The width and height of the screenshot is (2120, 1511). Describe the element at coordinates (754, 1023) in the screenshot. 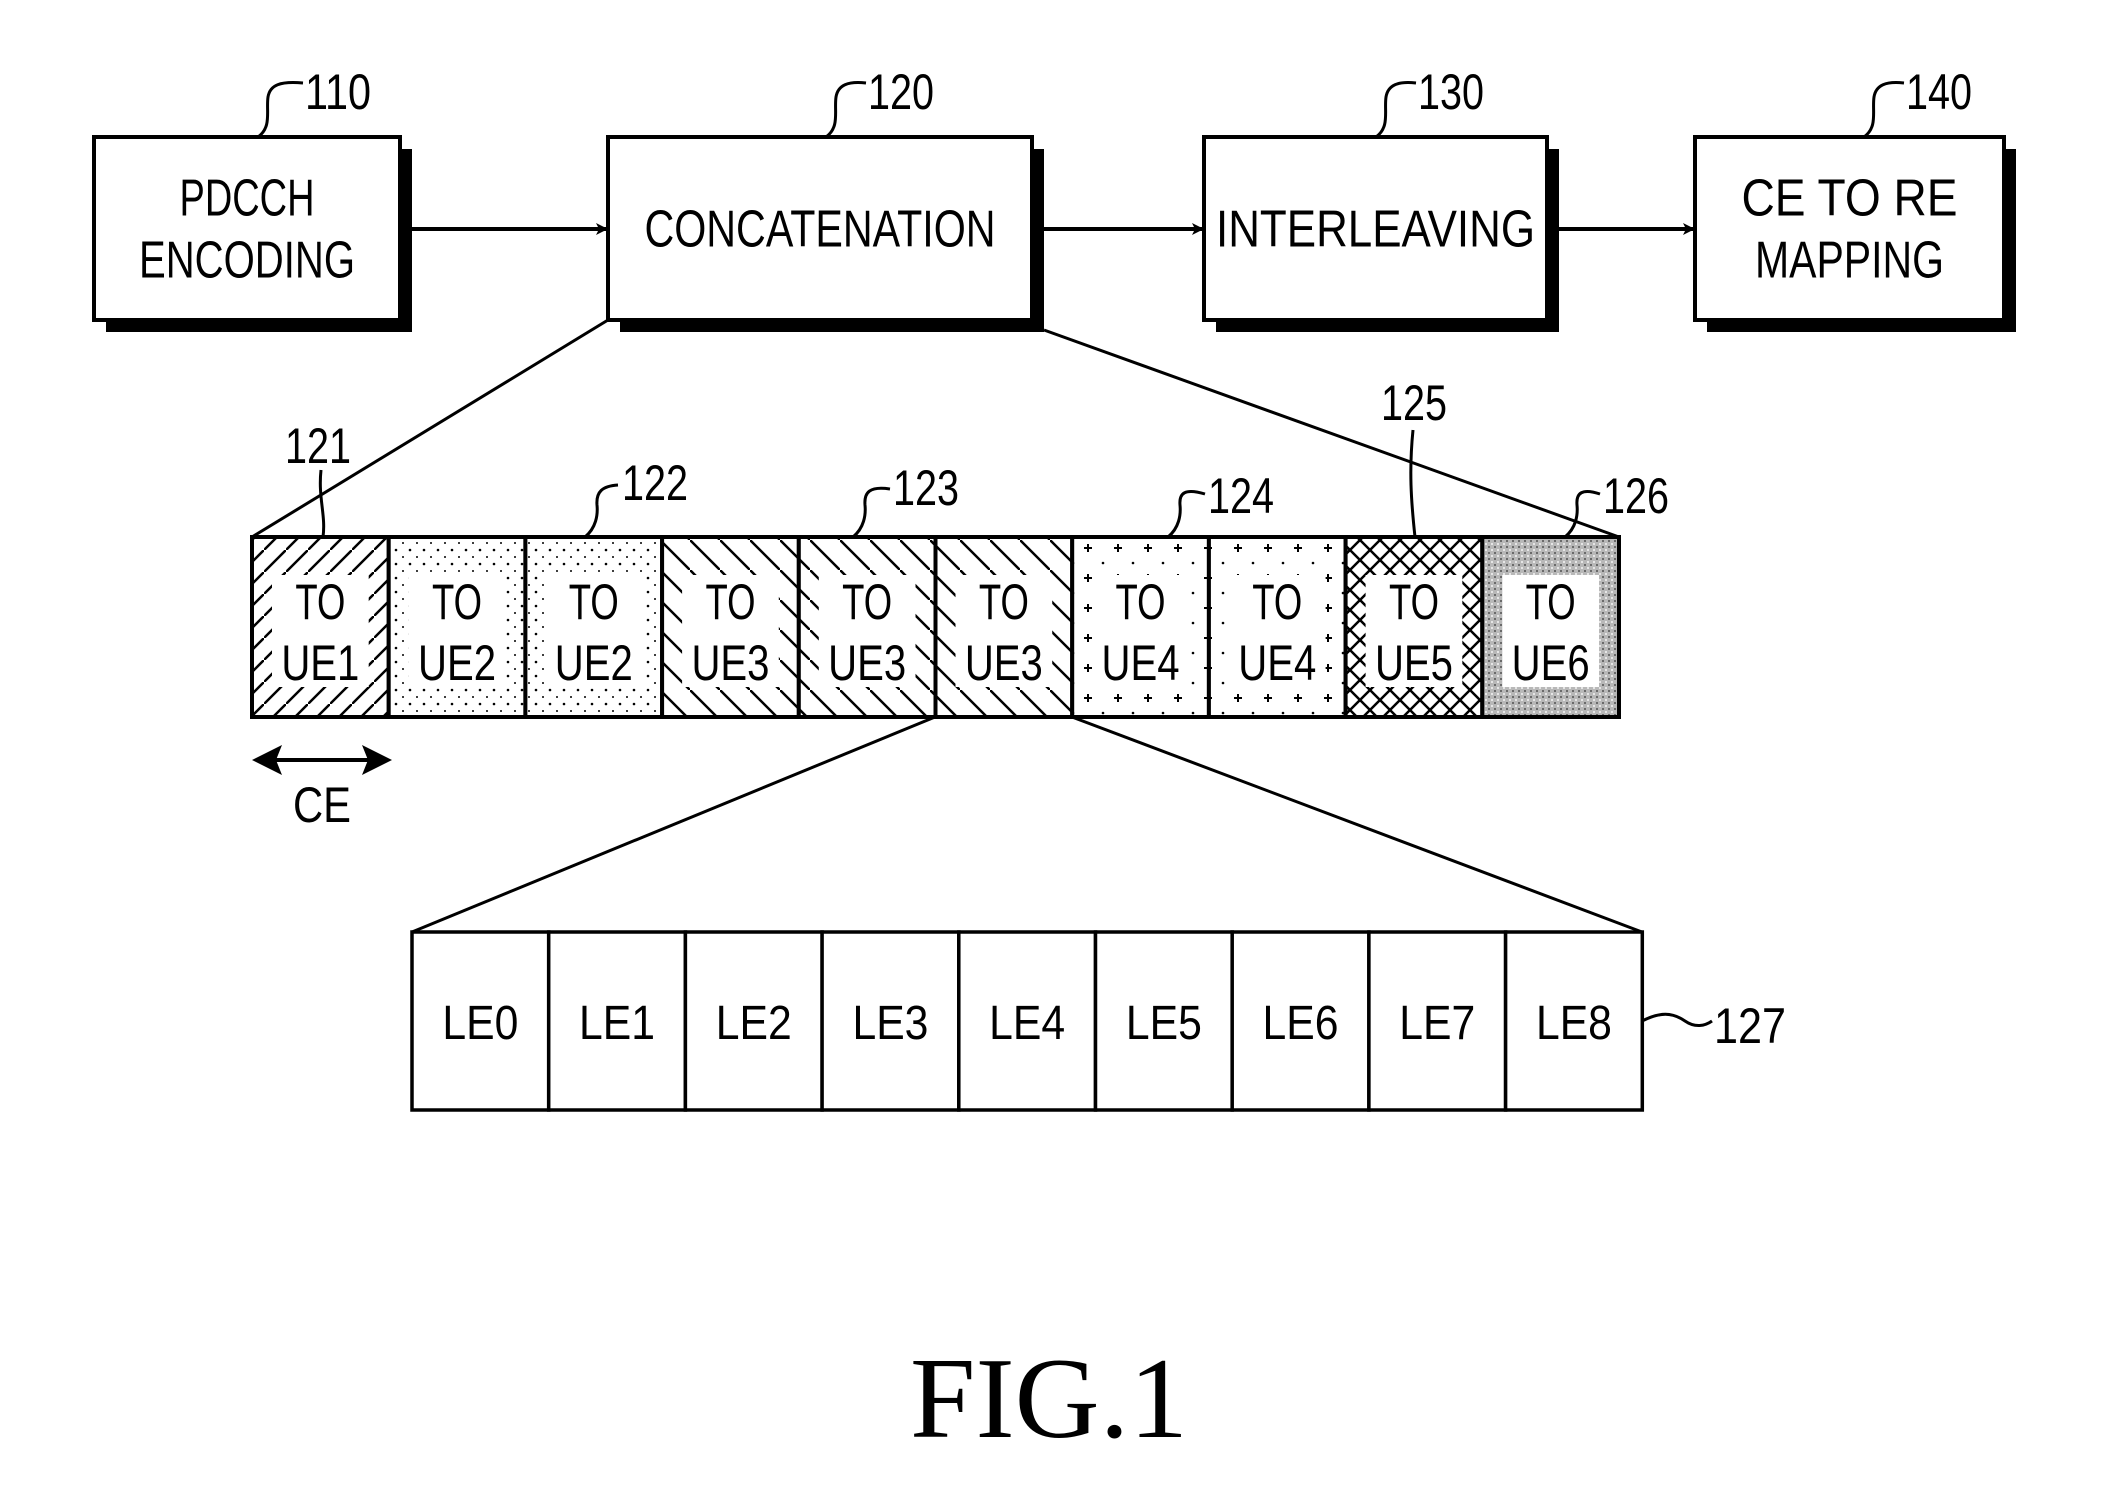

I see `le-cell-label: LE2` at that location.